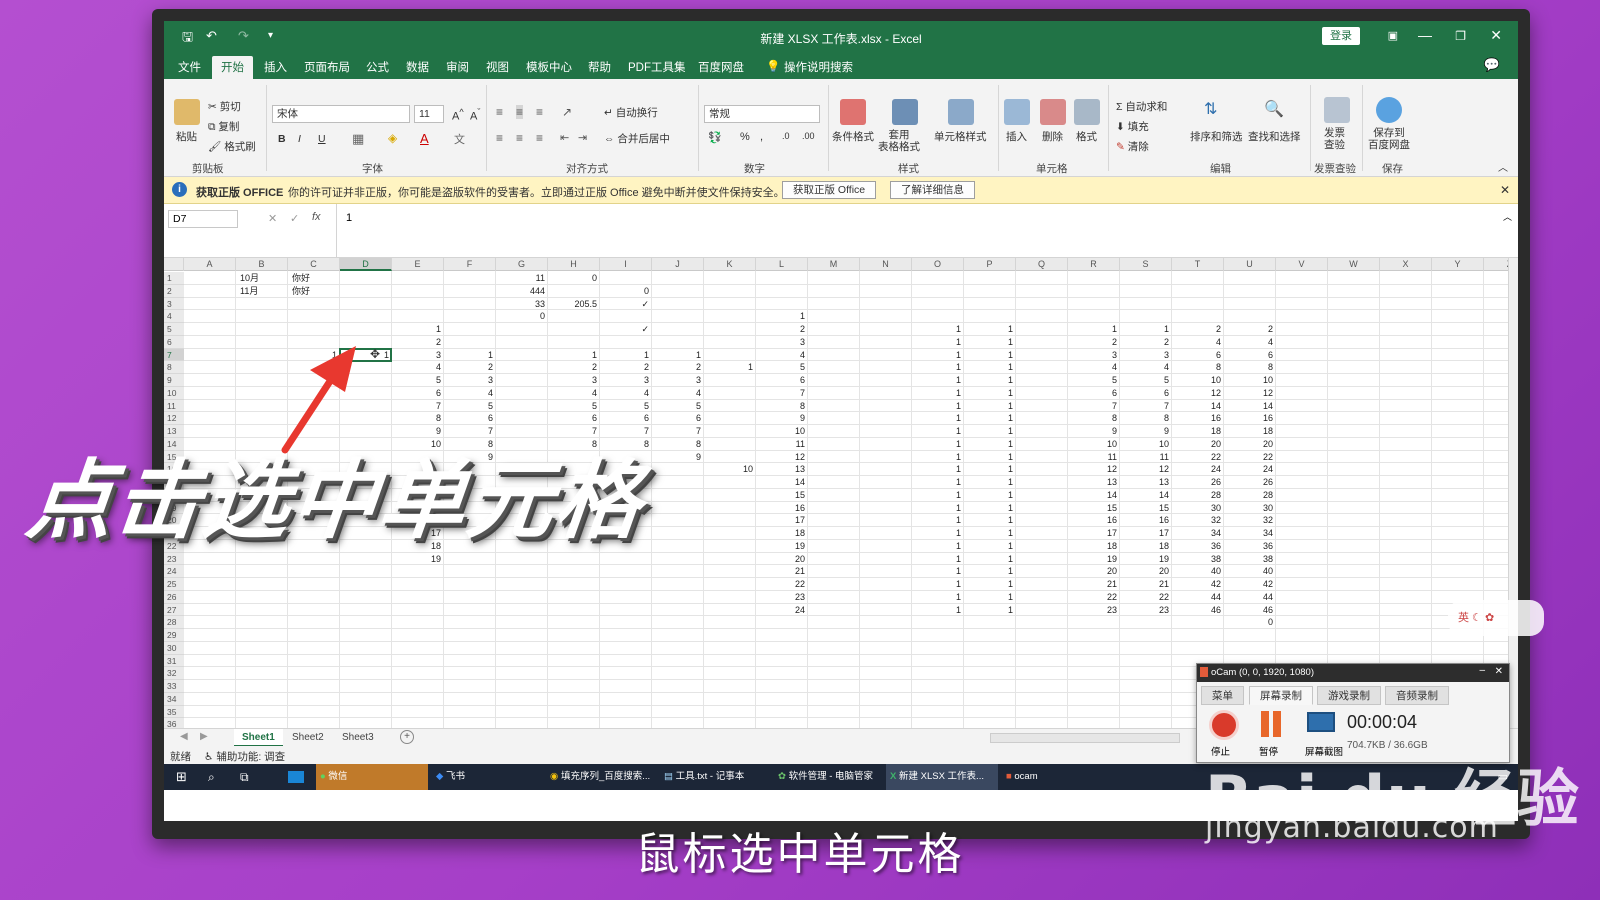 Image resolution: width=1600 pixels, height=900 pixels. I want to click on tab-page-layout: 页面布局, so click(327, 67).